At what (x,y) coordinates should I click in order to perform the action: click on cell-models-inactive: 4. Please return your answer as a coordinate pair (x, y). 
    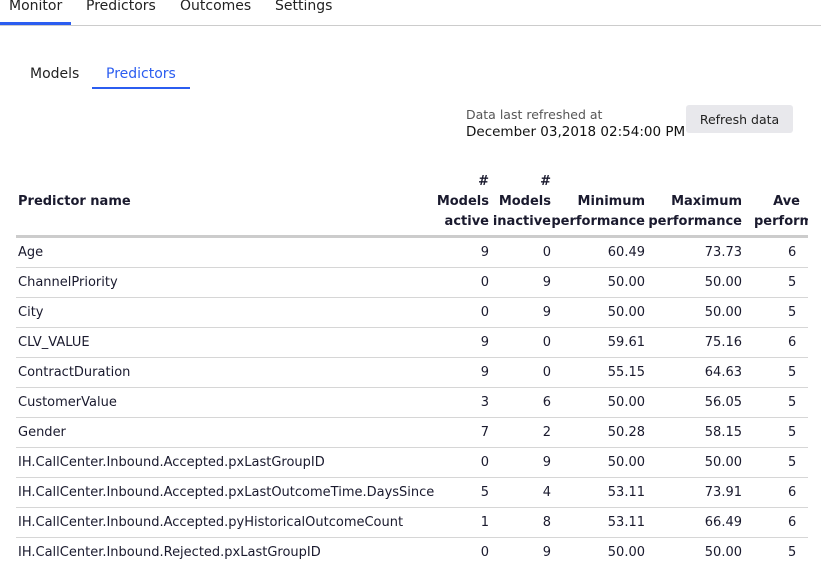
    Looking at the image, I should click on (520, 492).